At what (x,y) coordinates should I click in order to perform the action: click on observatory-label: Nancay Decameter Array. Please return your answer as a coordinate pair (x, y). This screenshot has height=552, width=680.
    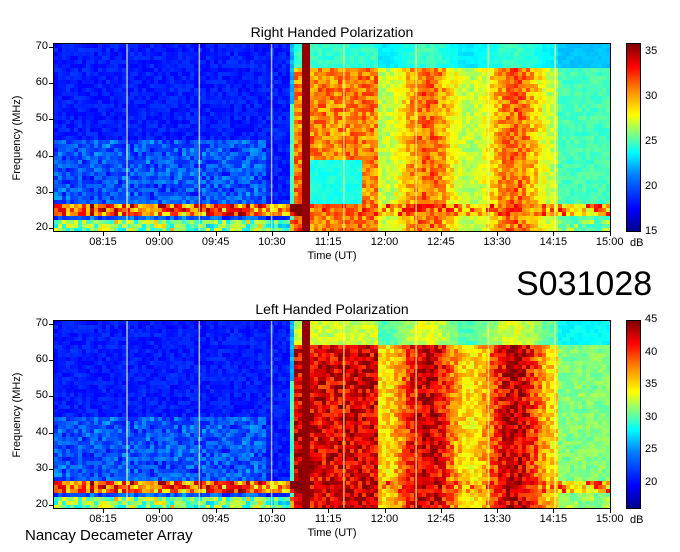
    Looking at the image, I should click on (109, 535).